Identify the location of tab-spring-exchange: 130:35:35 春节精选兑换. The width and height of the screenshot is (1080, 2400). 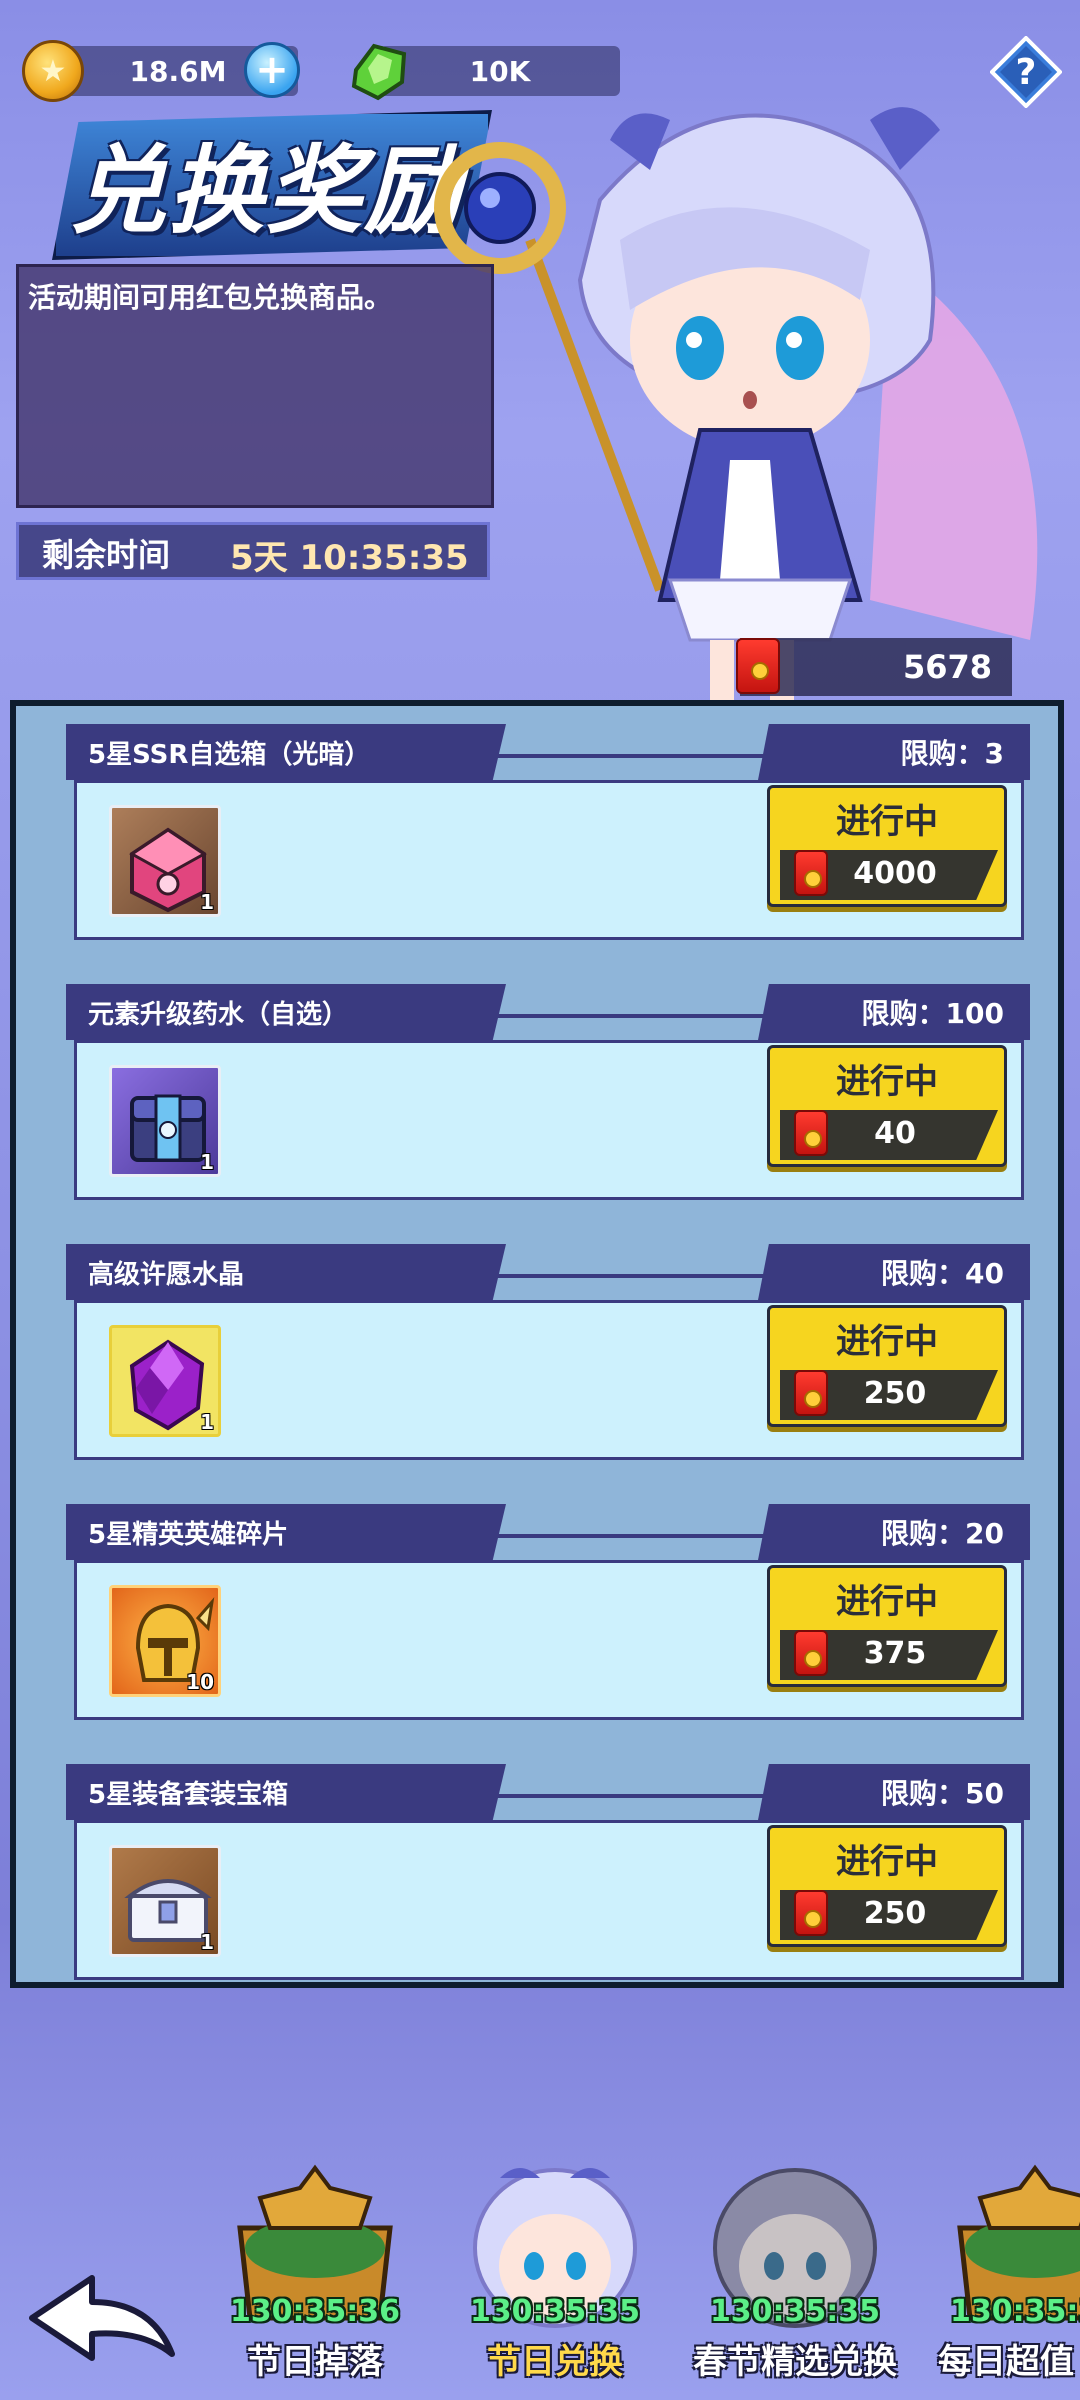
(795, 2264).